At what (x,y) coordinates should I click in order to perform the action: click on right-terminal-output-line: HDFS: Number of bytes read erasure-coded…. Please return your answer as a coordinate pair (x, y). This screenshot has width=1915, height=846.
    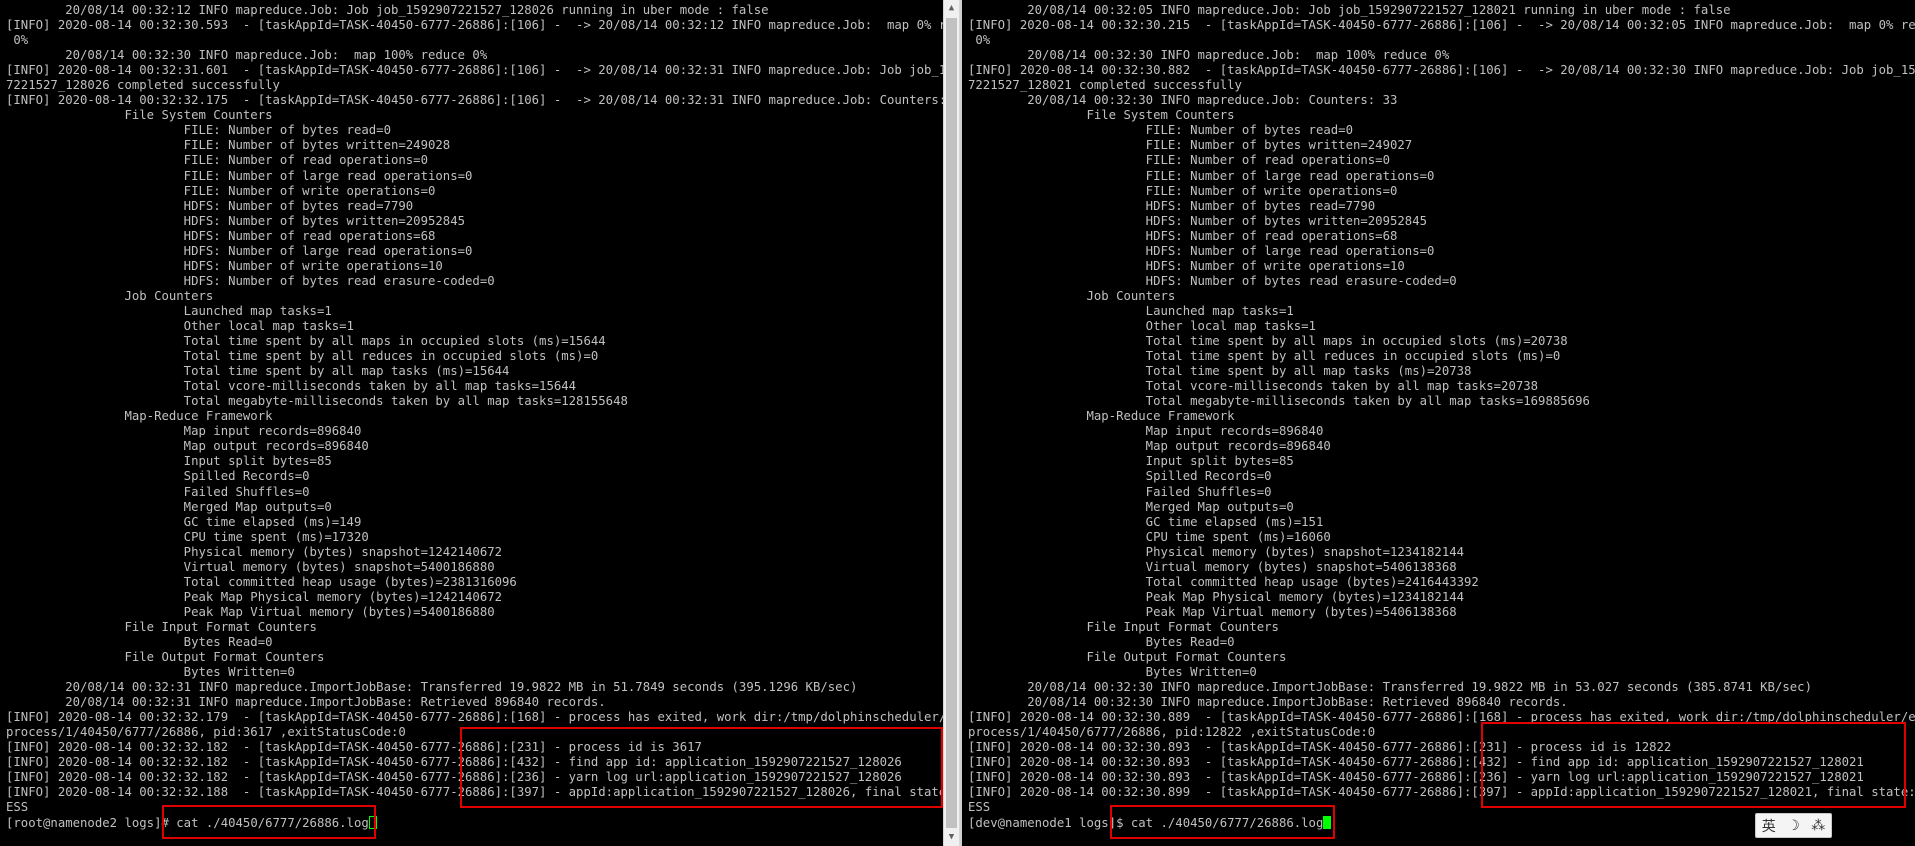
    Looking at the image, I should click on (1212, 280).